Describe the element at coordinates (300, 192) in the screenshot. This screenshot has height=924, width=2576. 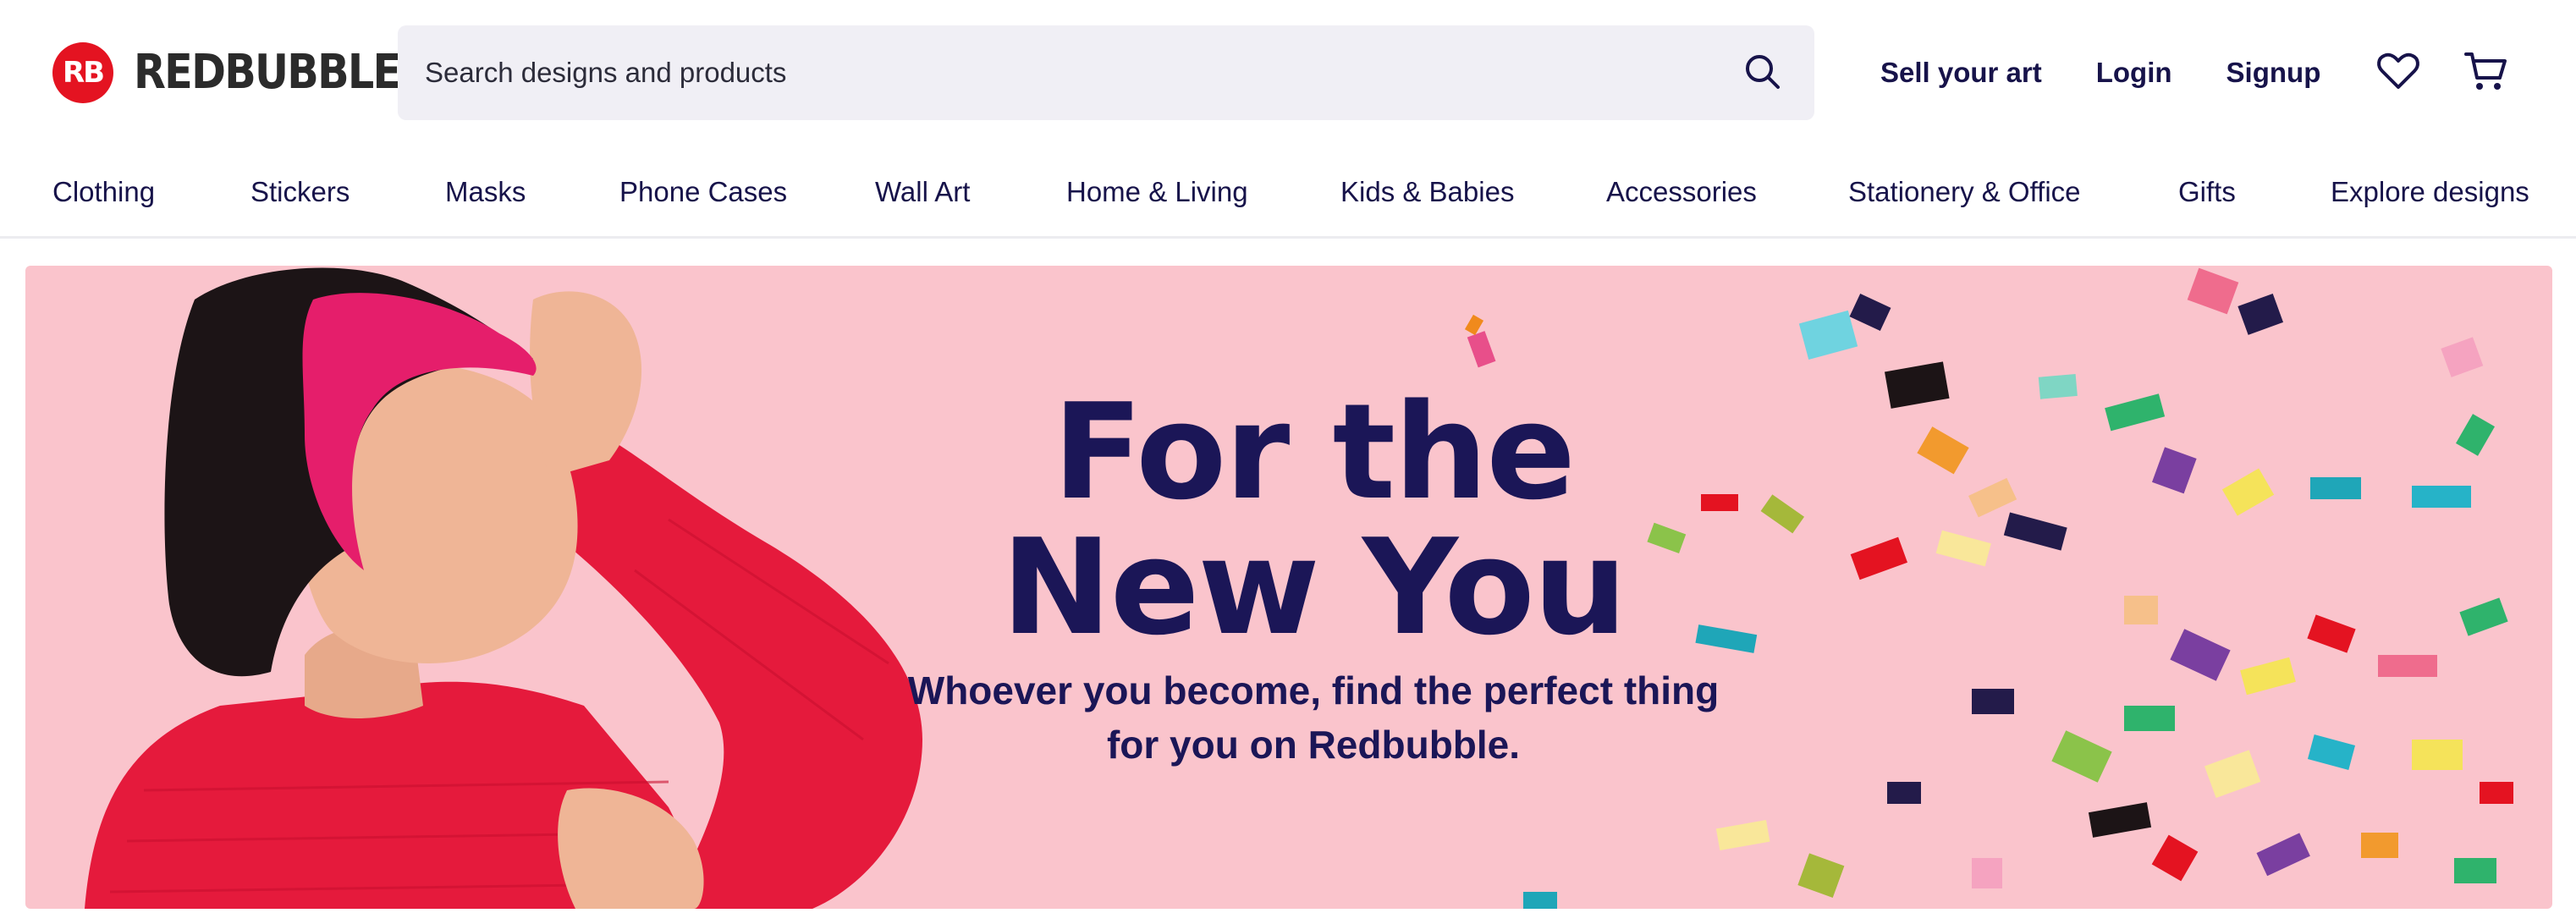
I see `nav-item-stickers: Stickers` at that location.